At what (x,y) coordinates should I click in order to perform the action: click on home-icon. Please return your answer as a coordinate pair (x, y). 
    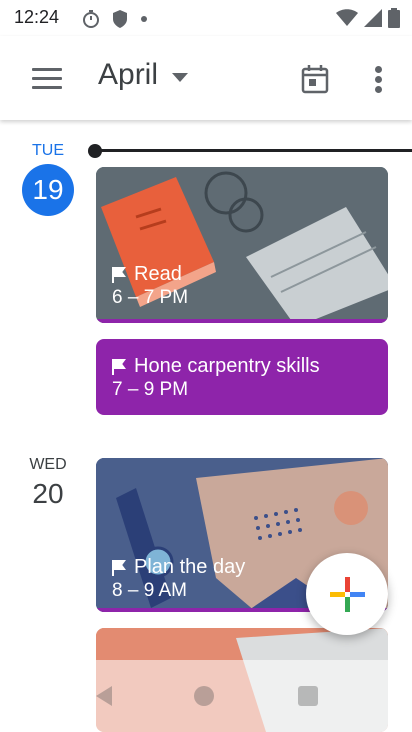
    Looking at the image, I should click on (204, 696).